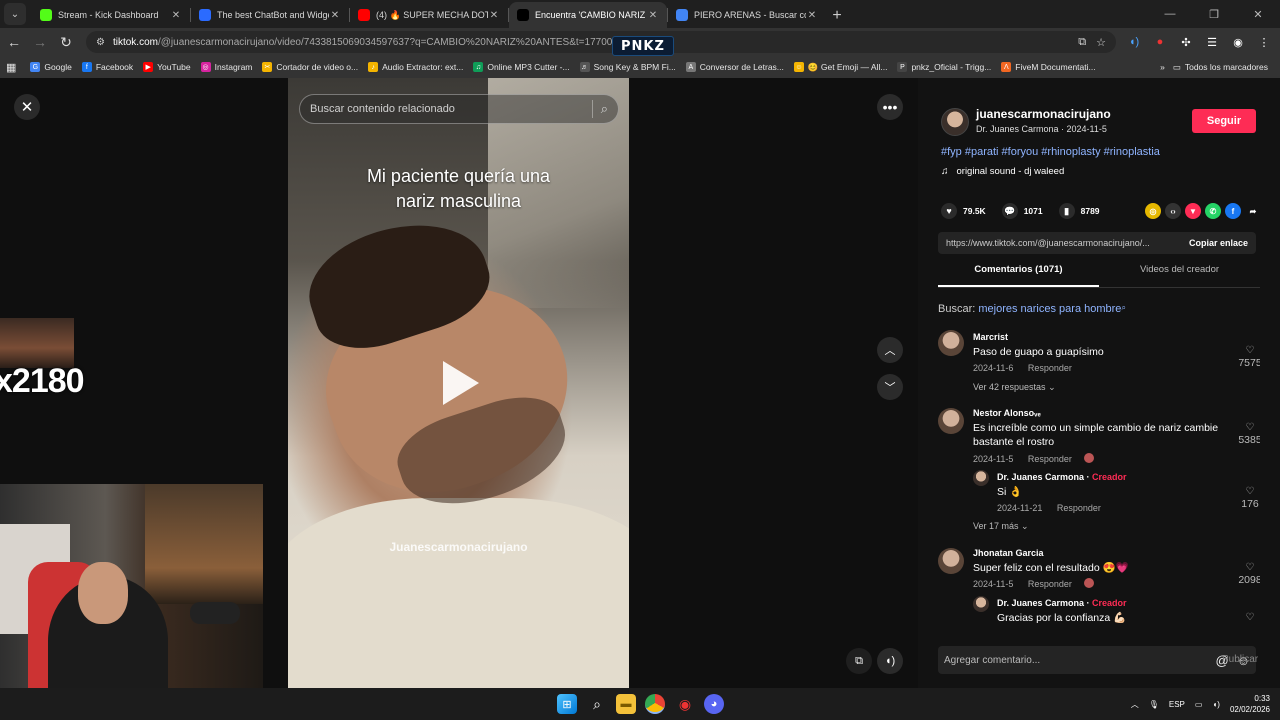 Image resolution: width=1280 pixels, height=720 pixels. What do you see at coordinates (890, 350) in the screenshot?
I see `previous-video-icon: ︿` at bounding box center [890, 350].